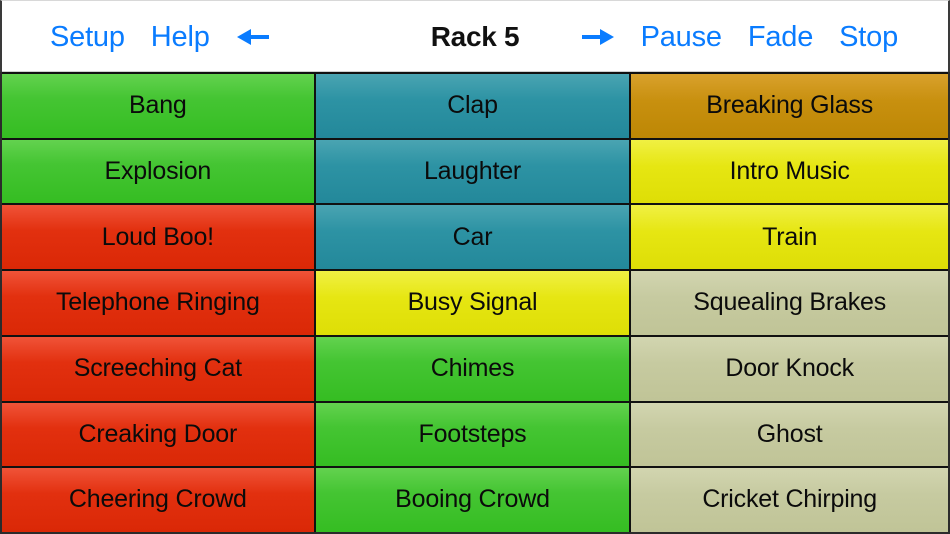 The height and width of the screenshot is (534, 950). I want to click on sound-cell: Bang, so click(159, 105).